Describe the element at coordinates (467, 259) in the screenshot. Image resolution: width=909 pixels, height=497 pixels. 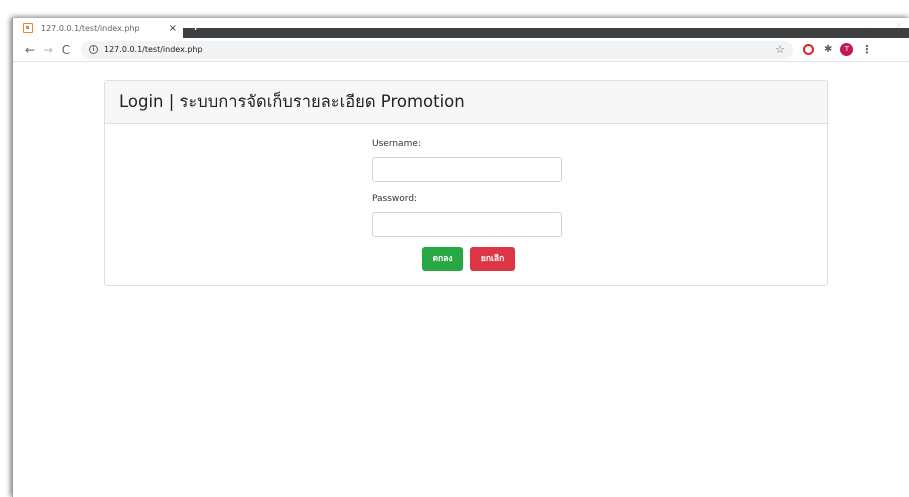
I see `form-actions: ตกลง ยกเลิก` at that location.